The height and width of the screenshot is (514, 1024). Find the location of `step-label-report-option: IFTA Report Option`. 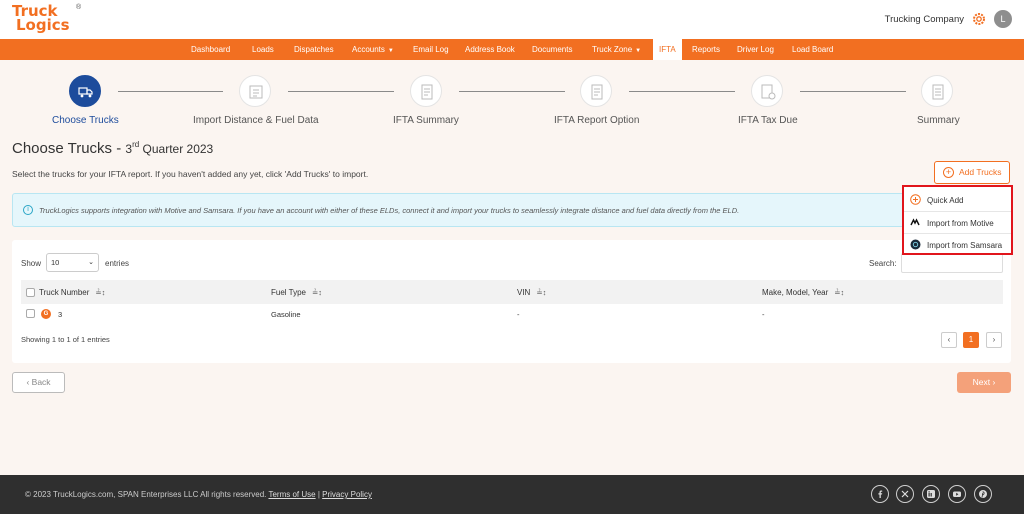

step-label-report-option: IFTA Report Option is located at coordinates (597, 120).